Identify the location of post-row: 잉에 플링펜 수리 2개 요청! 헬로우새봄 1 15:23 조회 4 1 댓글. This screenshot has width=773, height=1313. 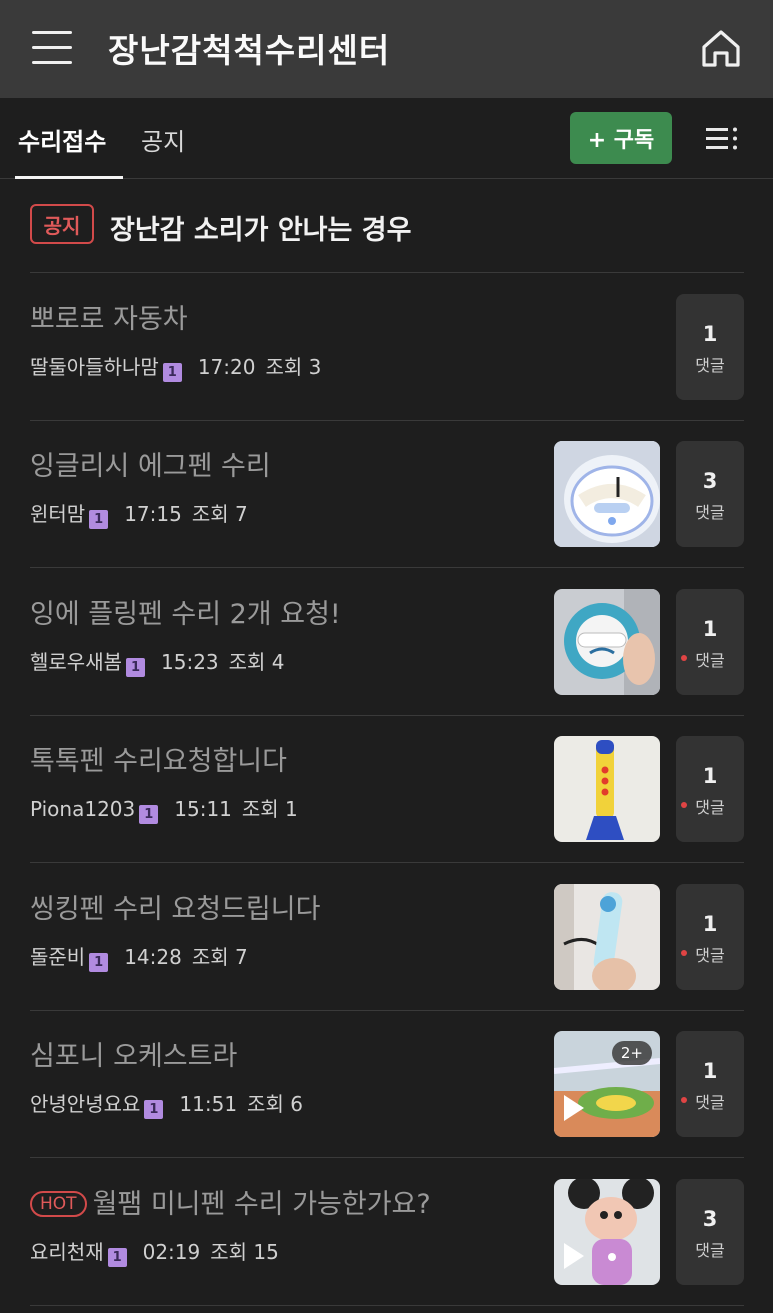
(387, 642).